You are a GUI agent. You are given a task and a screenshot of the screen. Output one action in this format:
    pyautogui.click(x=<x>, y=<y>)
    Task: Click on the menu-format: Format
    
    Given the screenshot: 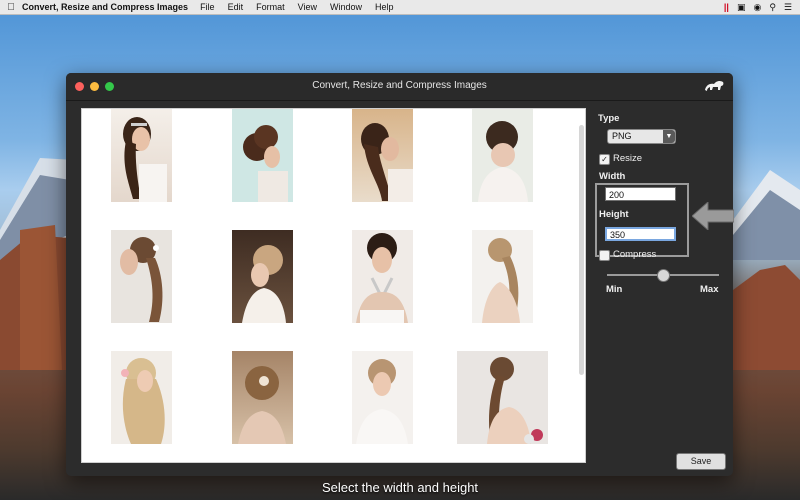 What is the action you would take?
    pyautogui.click(x=270, y=7)
    